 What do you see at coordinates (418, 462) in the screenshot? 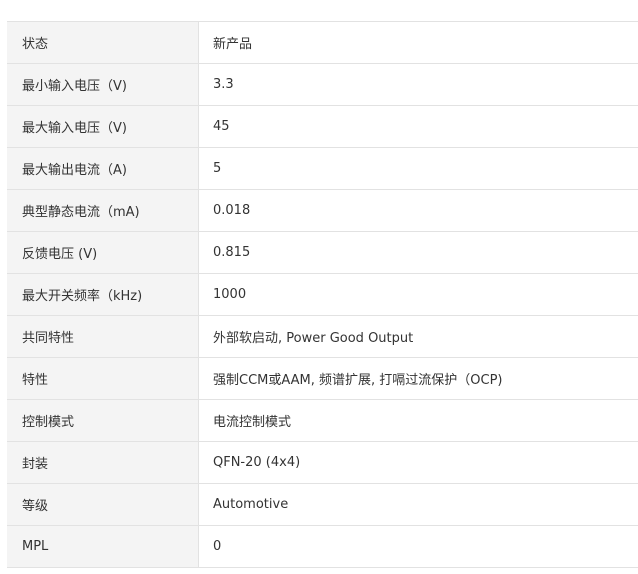
I see `spec-value: QFN-20 (4x4)` at bounding box center [418, 462].